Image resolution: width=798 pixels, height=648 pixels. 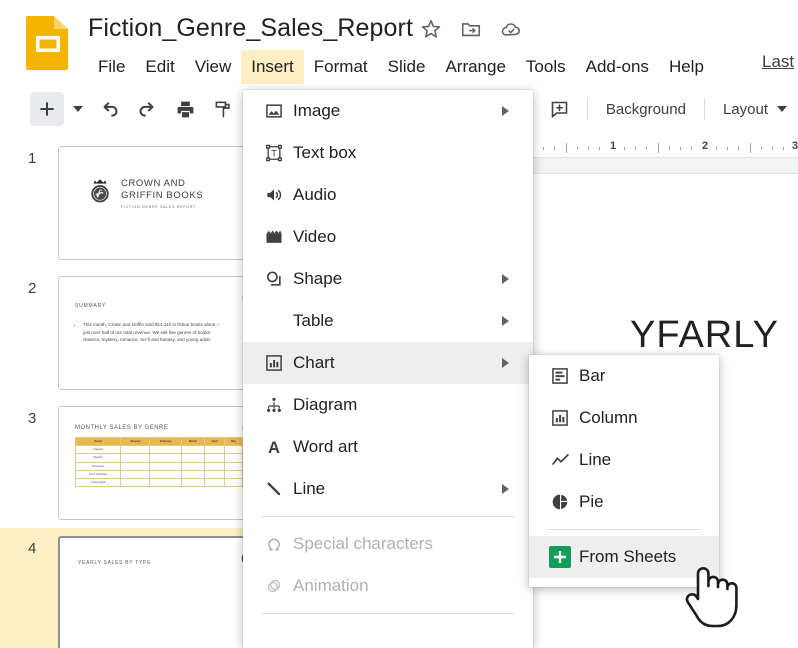 What do you see at coordinates (560, 109) in the screenshot?
I see `add-comment-icon` at bounding box center [560, 109].